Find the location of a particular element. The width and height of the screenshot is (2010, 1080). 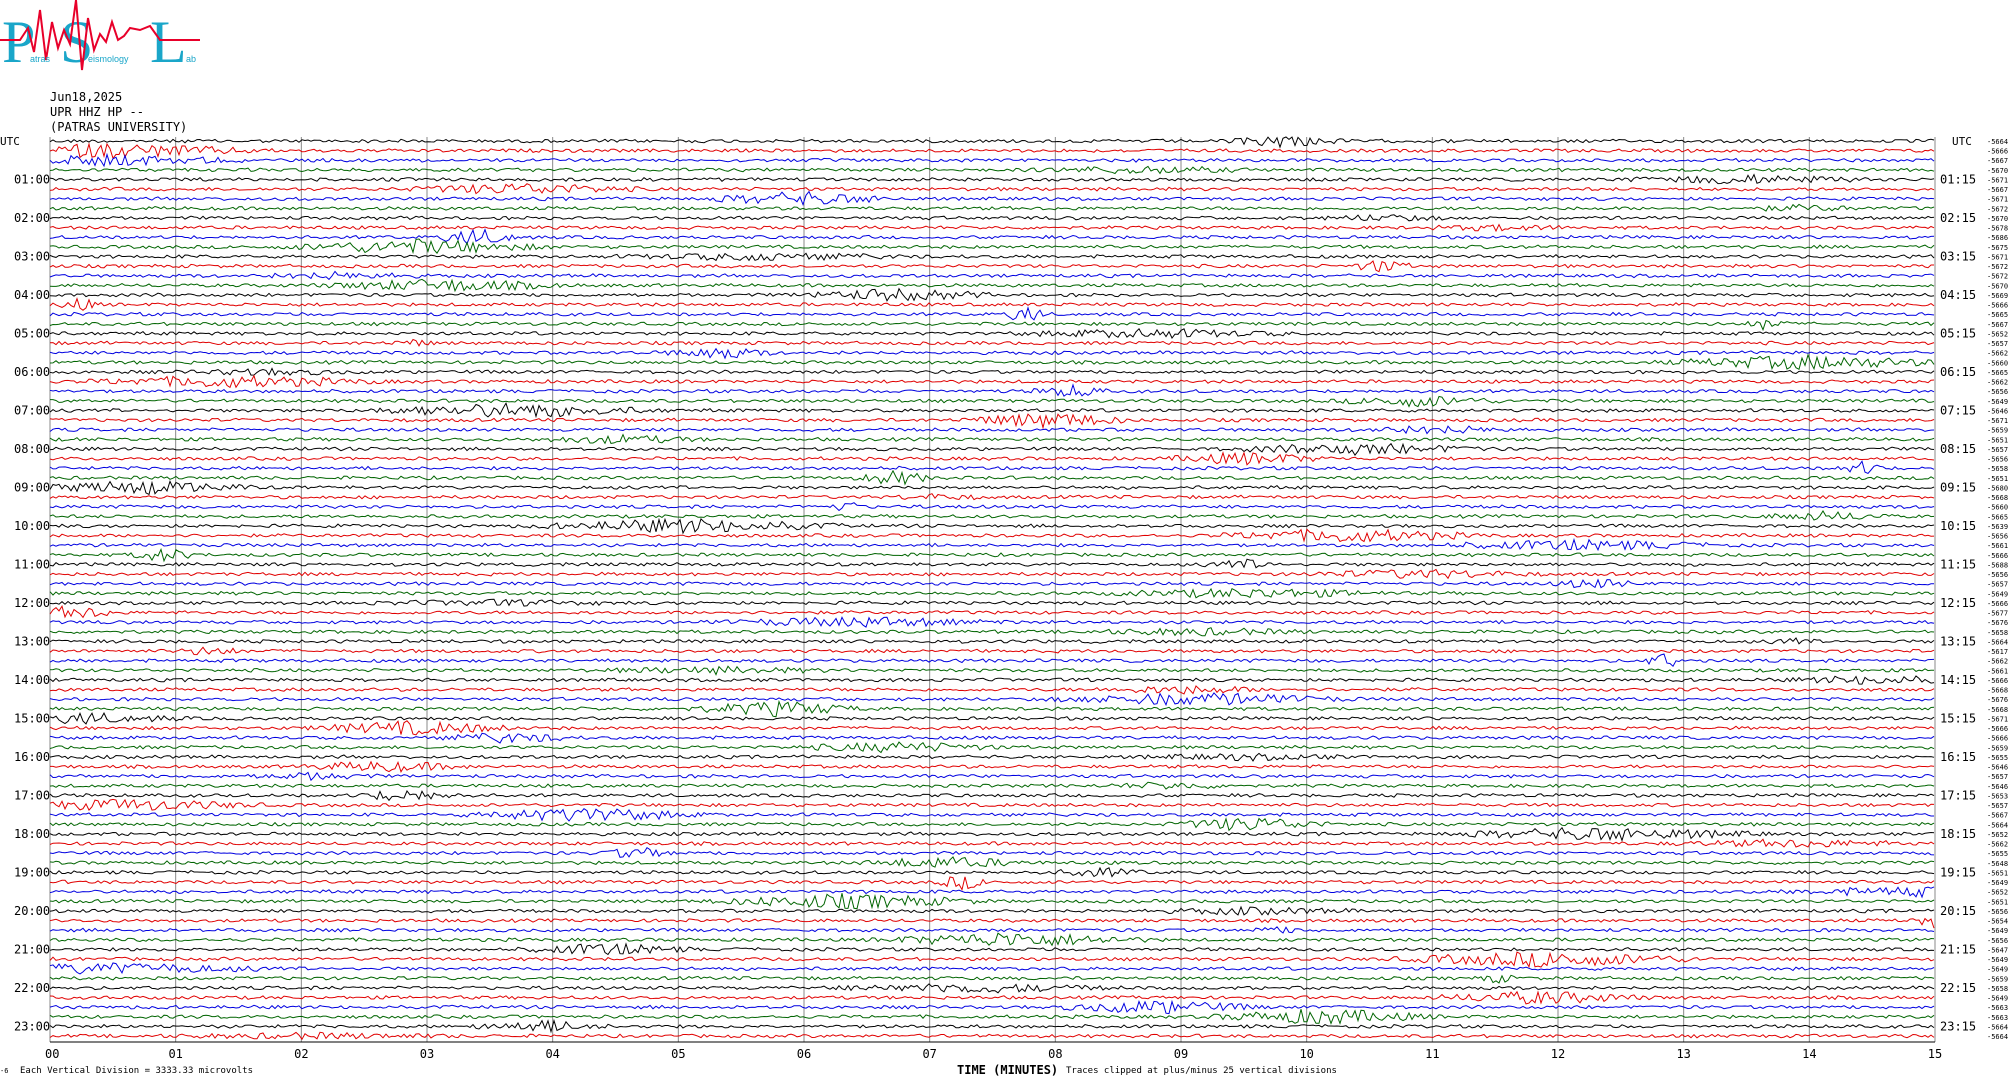

trace-offset-label: -5676 is located at coordinates (1997, 623).